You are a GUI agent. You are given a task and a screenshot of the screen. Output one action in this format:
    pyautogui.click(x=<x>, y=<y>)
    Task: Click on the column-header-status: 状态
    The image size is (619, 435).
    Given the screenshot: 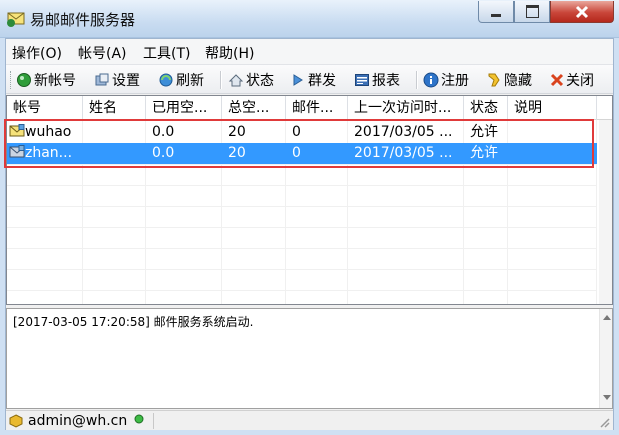 What is the action you would take?
    pyautogui.click(x=486, y=108)
    